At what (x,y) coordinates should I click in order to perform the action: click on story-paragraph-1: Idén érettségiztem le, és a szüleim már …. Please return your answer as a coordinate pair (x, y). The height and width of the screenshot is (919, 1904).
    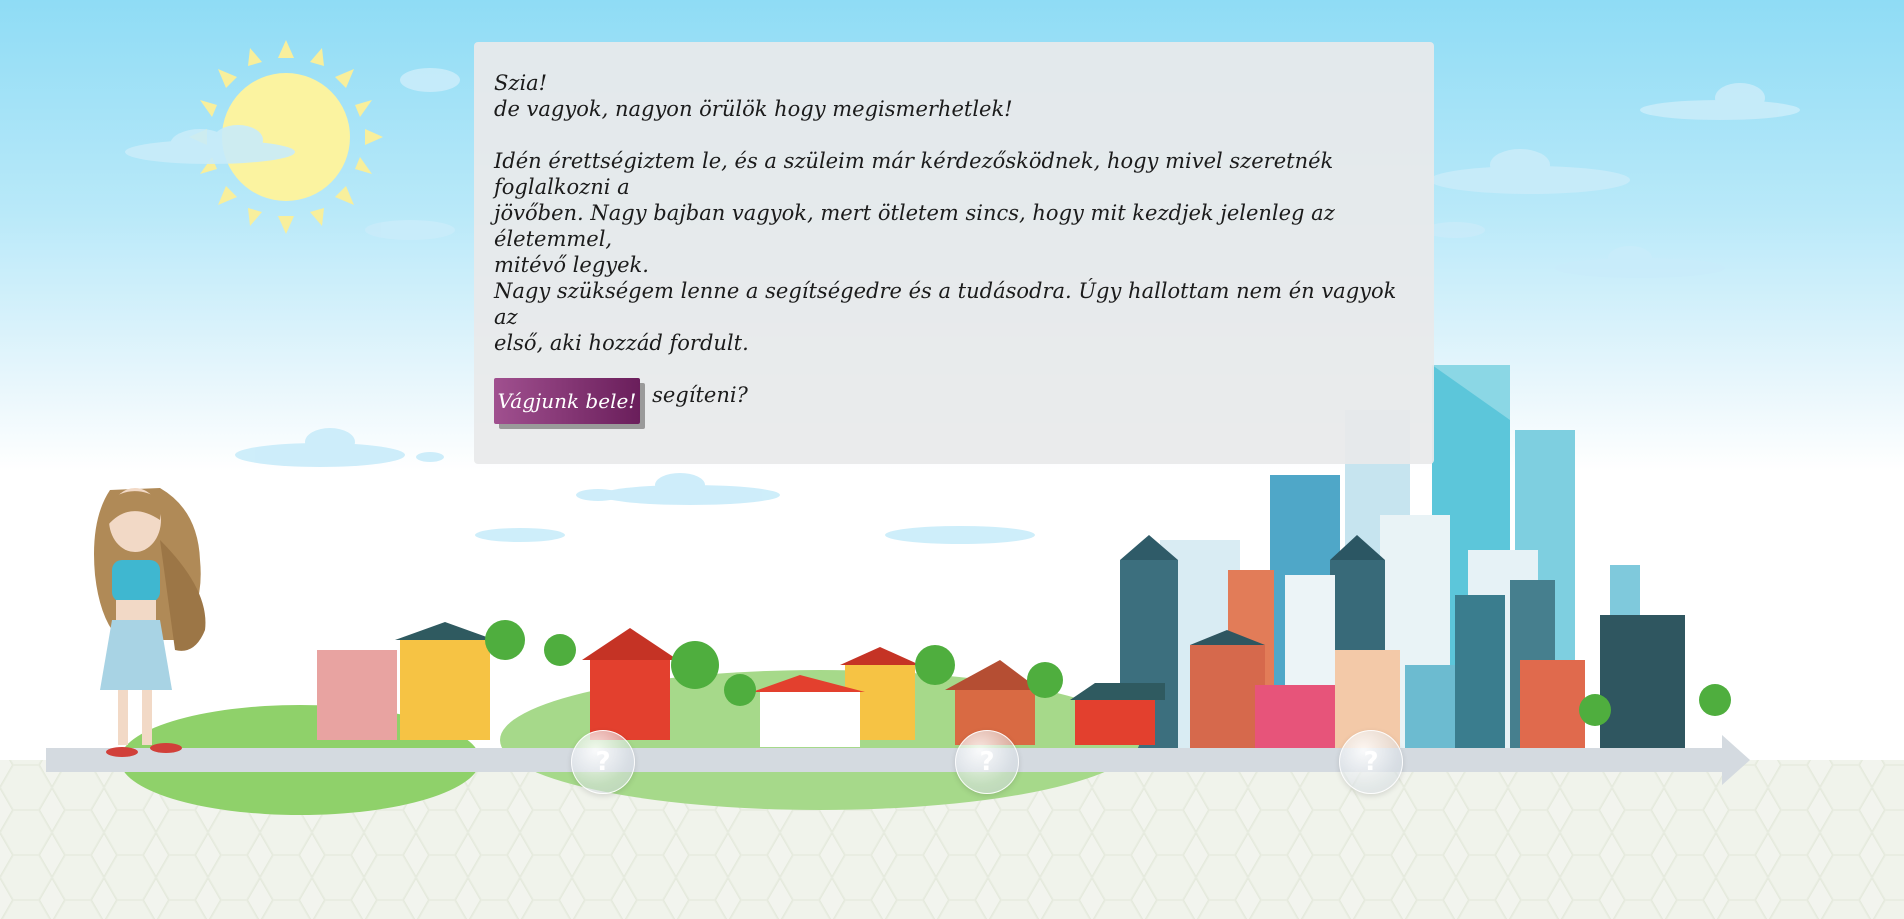
    Looking at the image, I should click on (914, 213).